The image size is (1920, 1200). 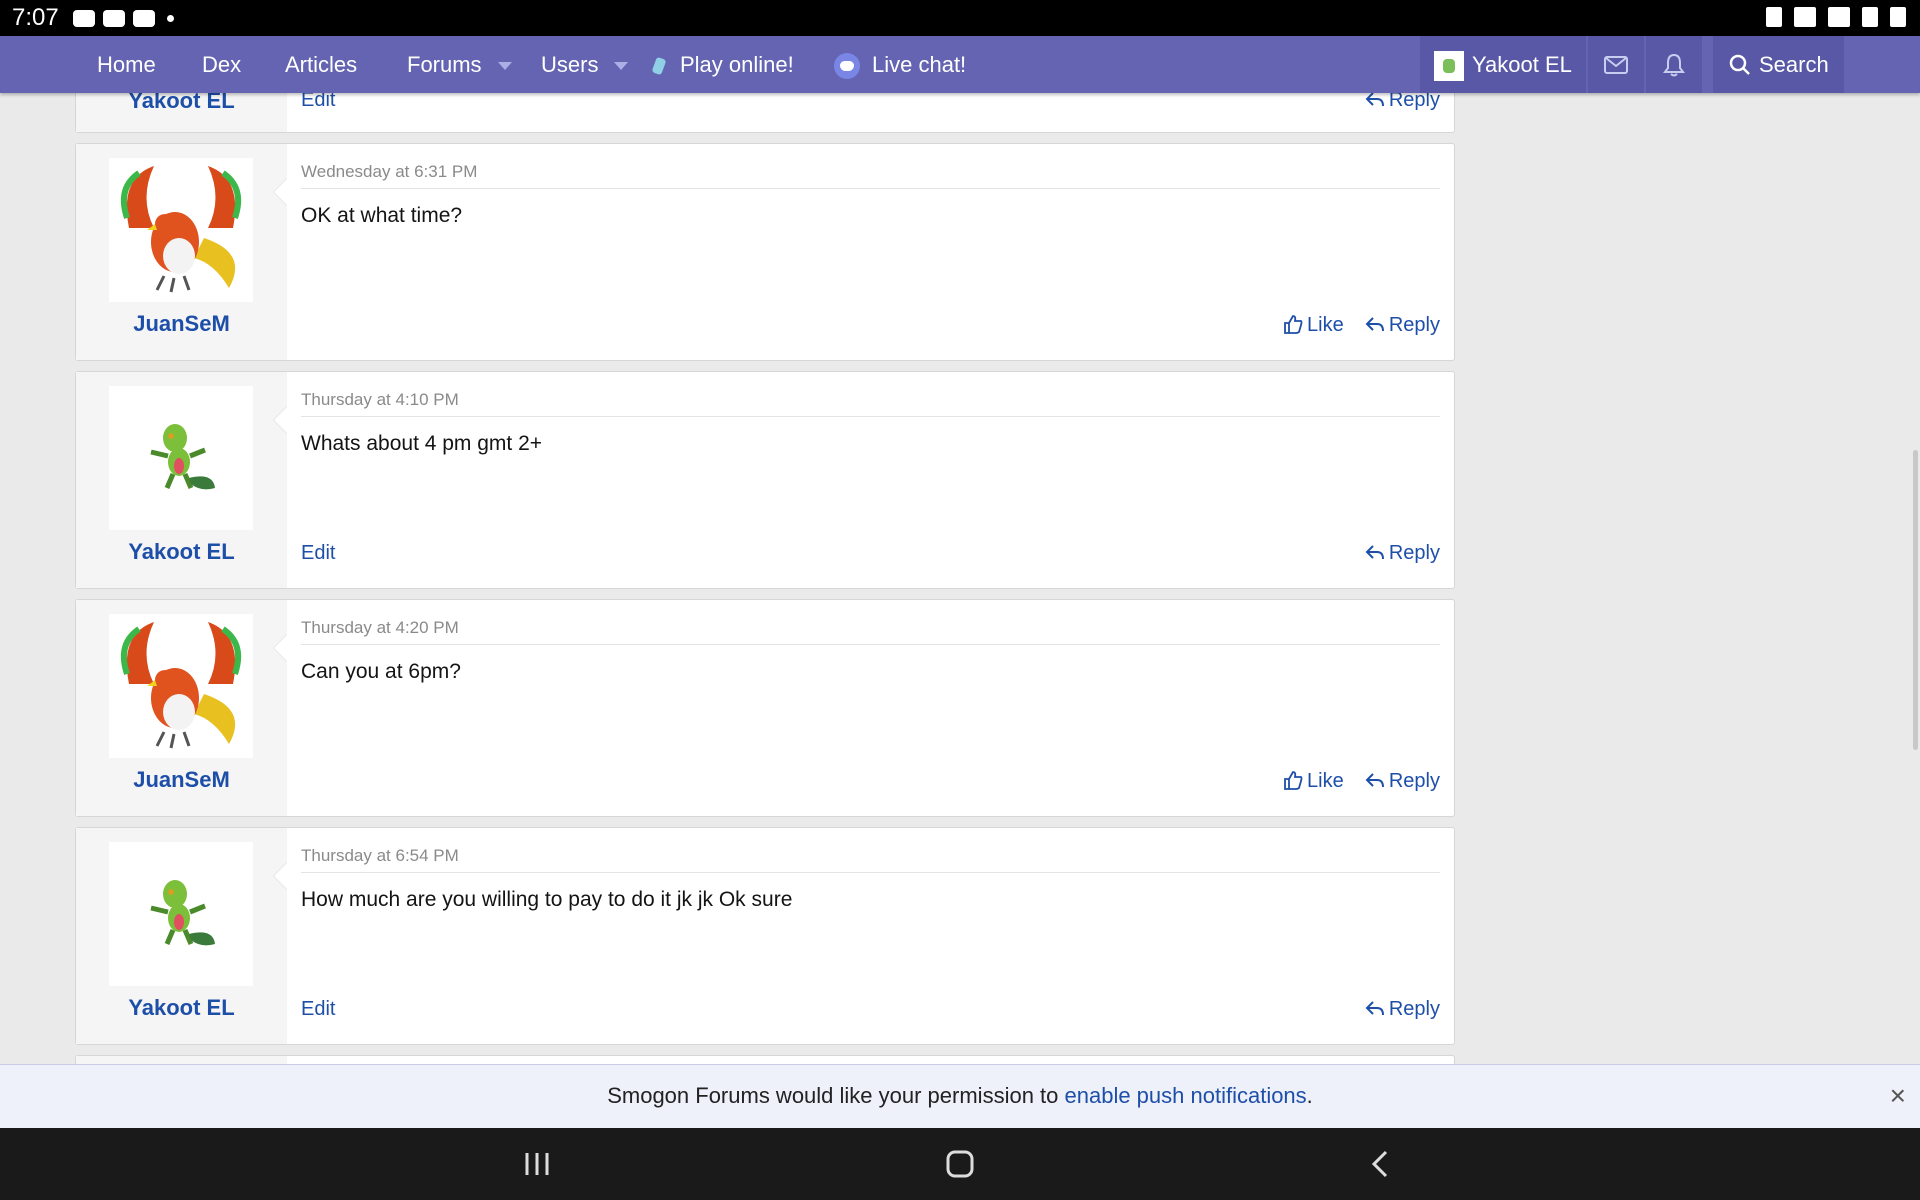 What do you see at coordinates (1778, 64) in the screenshot?
I see `search-button: Search` at bounding box center [1778, 64].